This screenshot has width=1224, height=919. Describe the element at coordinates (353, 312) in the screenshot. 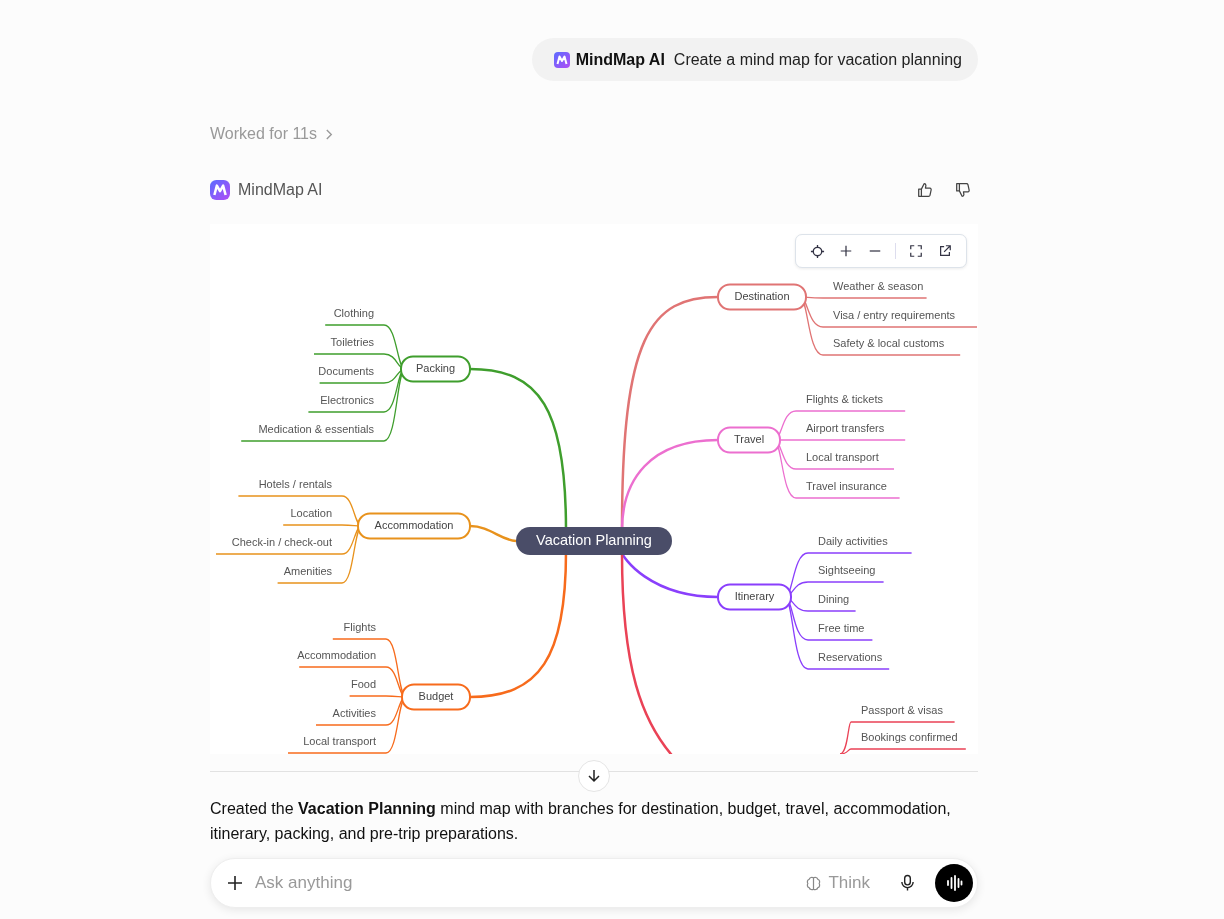

I see `subtopic-label: Clothing` at that location.